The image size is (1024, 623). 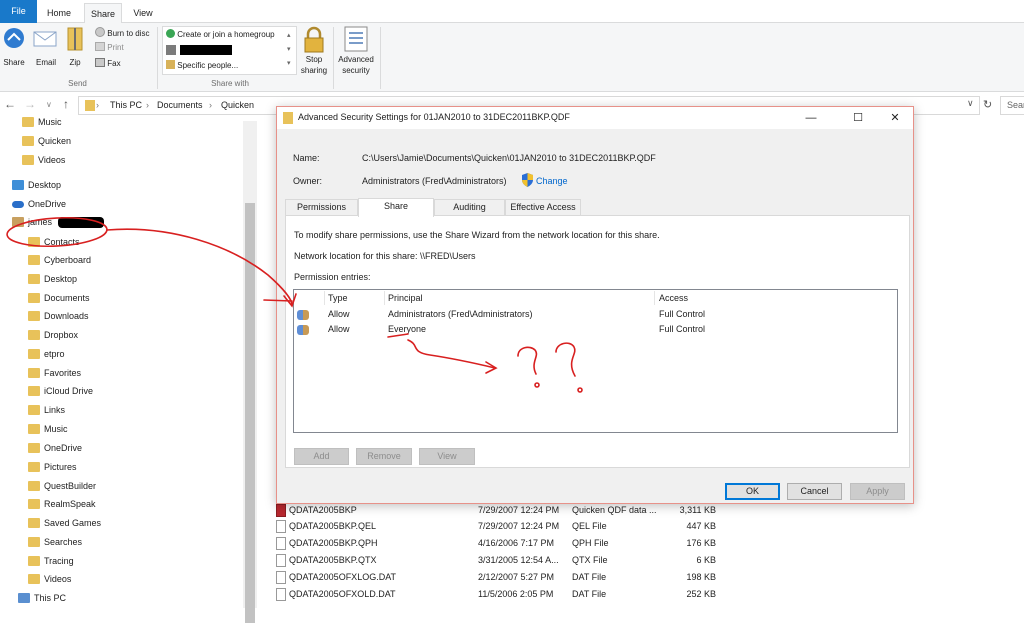 I want to click on permission-entries-label: Permission entries:, so click(x=332, y=277).